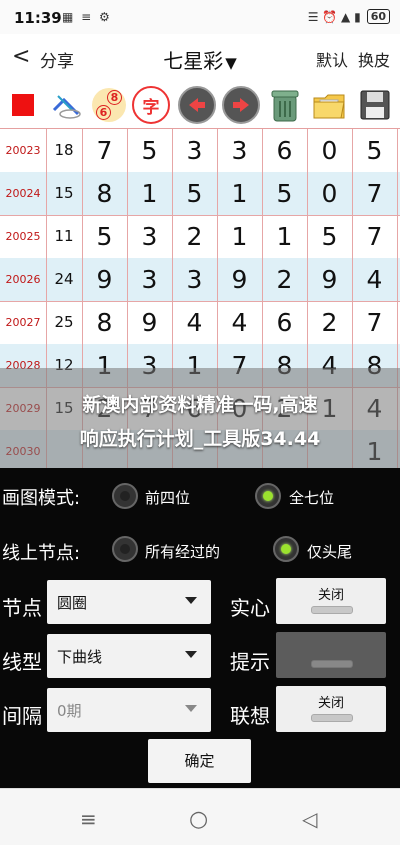 This screenshot has width=400, height=845. What do you see at coordinates (23, 150) in the screenshot?
I see `issue-number: 20023` at bounding box center [23, 150].